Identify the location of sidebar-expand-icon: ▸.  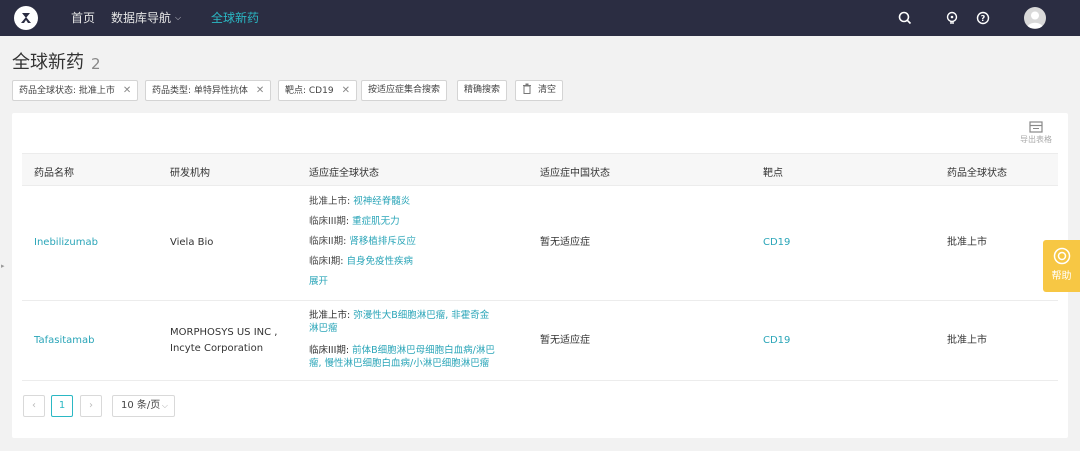
(3, 266).